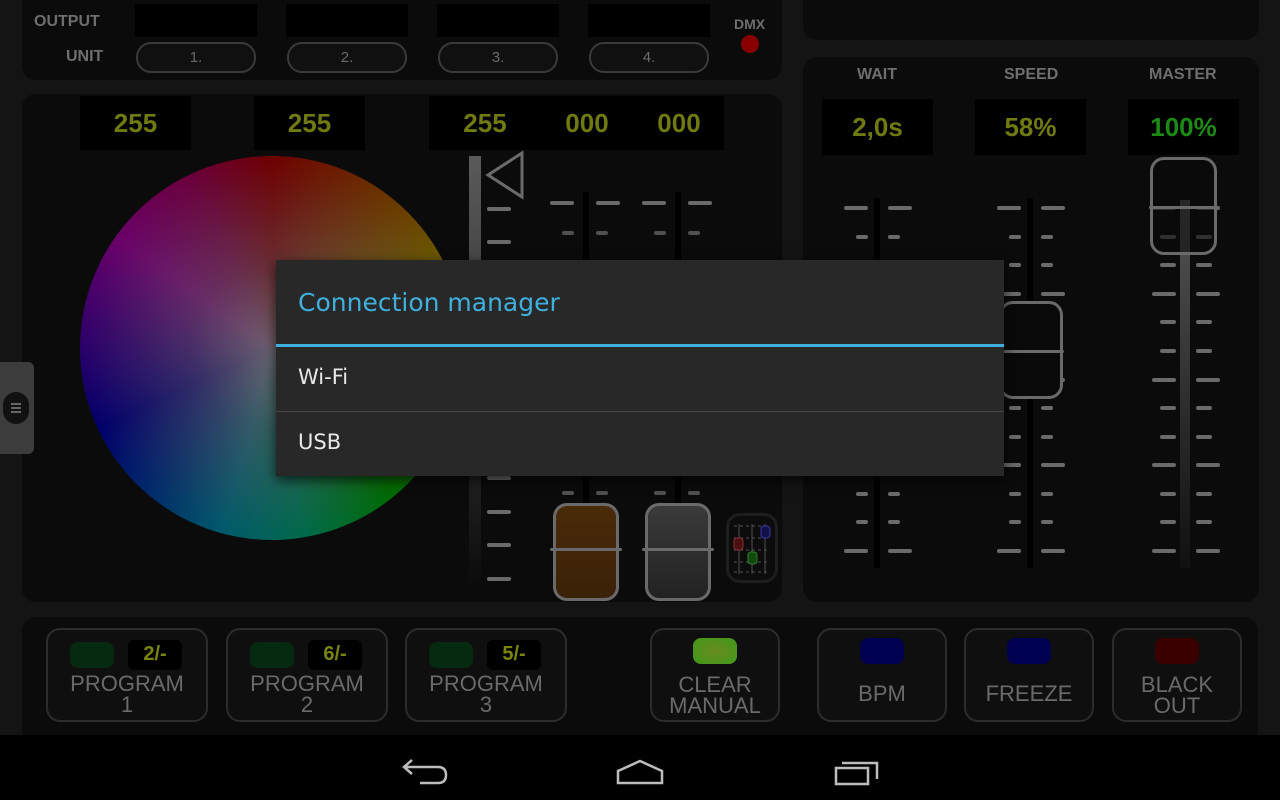 The height and width of the screenshot is (800, 1280). What do you see at coordinates (1031, 350) in the screenshot?
I see `speed-slider-knob` at bounding box center [1031, 350].